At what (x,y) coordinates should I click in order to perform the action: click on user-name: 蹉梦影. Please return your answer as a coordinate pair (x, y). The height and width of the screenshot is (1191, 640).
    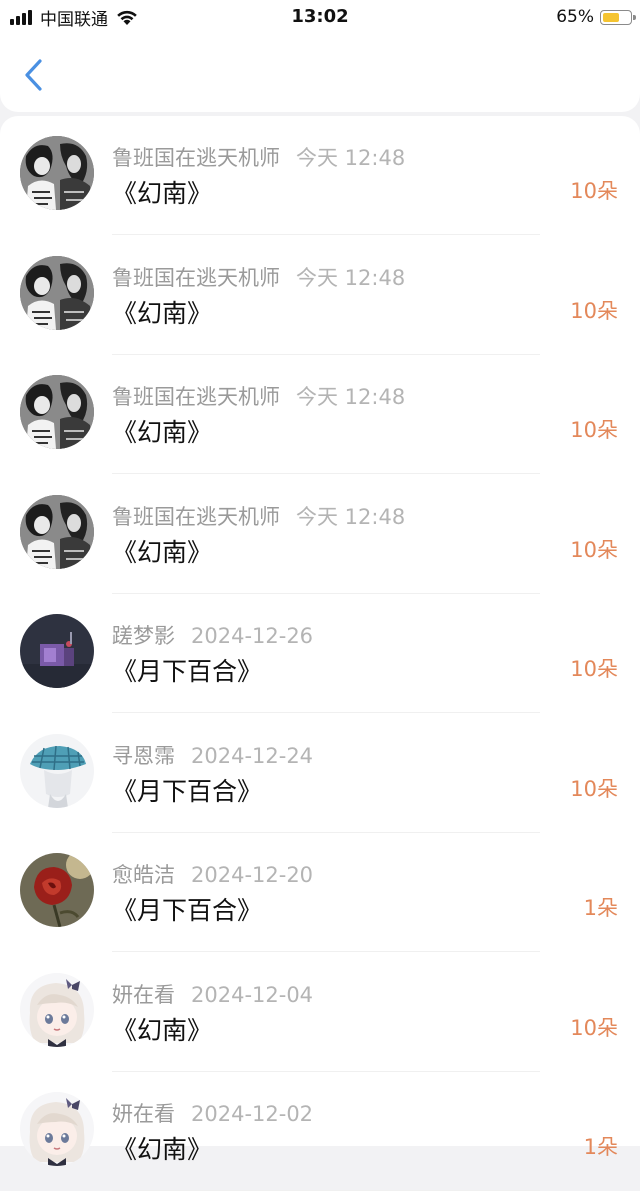
    Looking at the image, I should click on (143, 636).